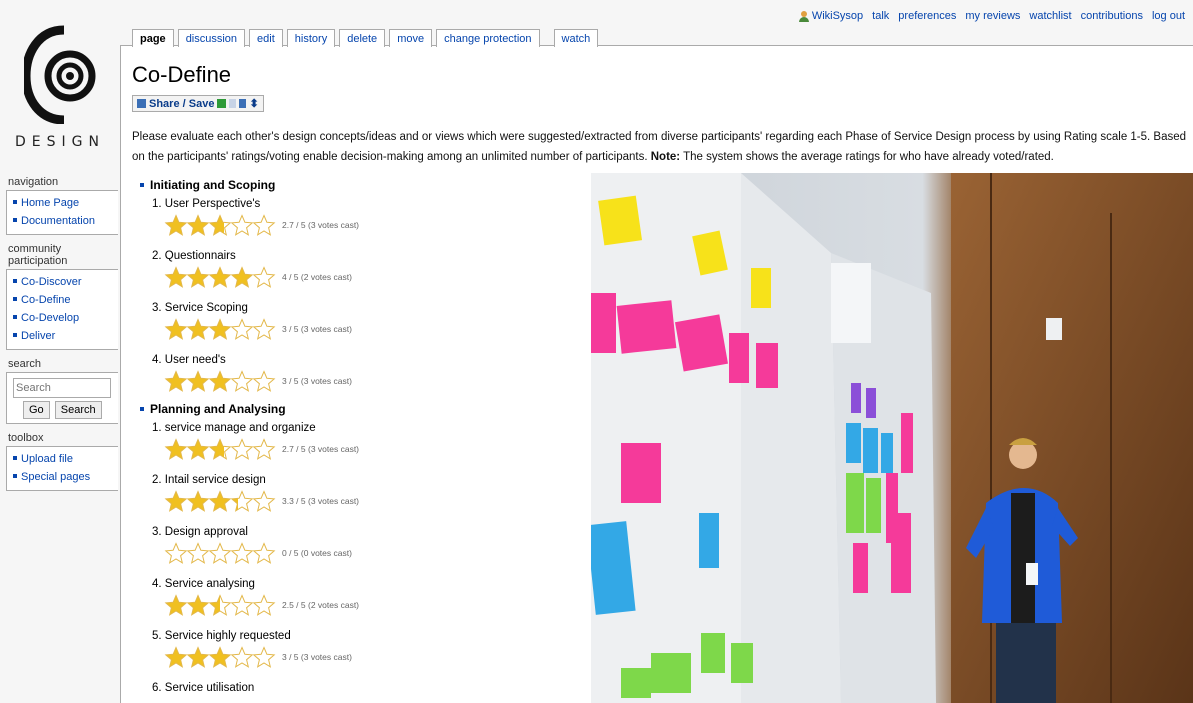 Image resolution: width=1193 pixels, height=703 pixels. I want to click on sidebar-item-co-define: Co-Define, so click(46, 300).